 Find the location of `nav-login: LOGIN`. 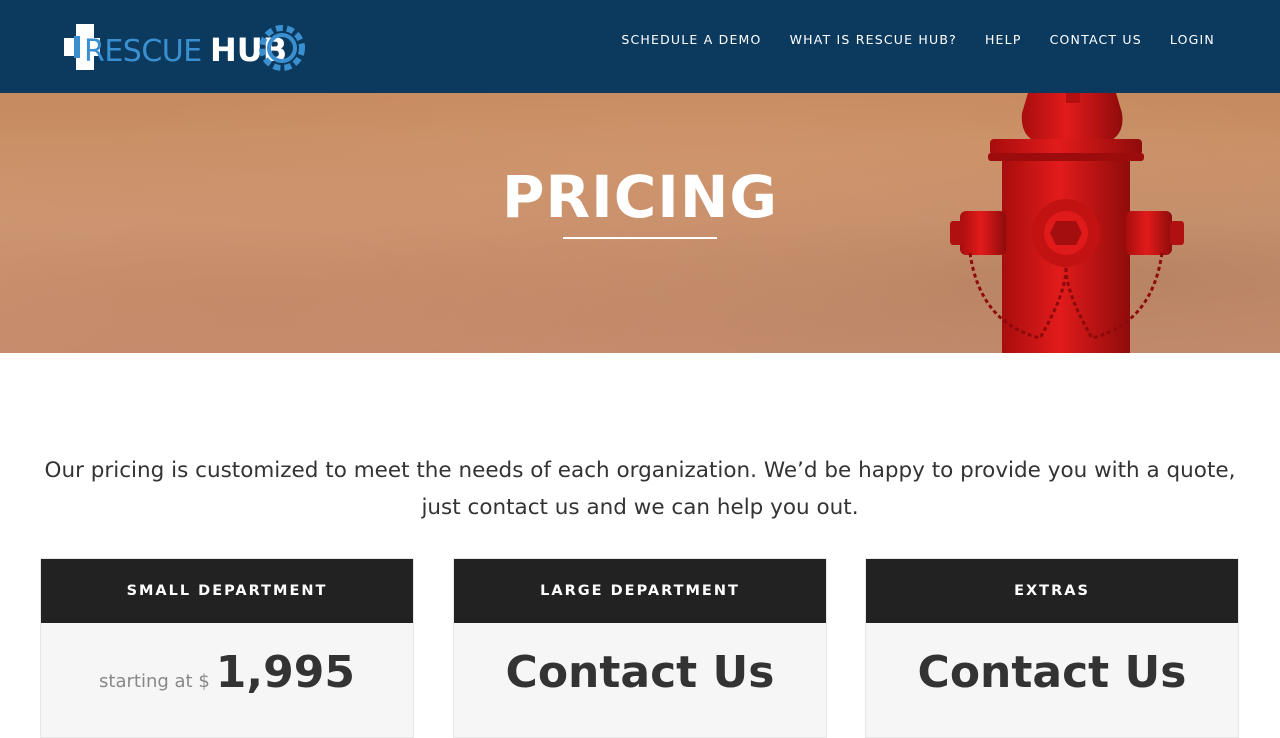

nav-login: LOGIN is located at coordinates (1192, 39).